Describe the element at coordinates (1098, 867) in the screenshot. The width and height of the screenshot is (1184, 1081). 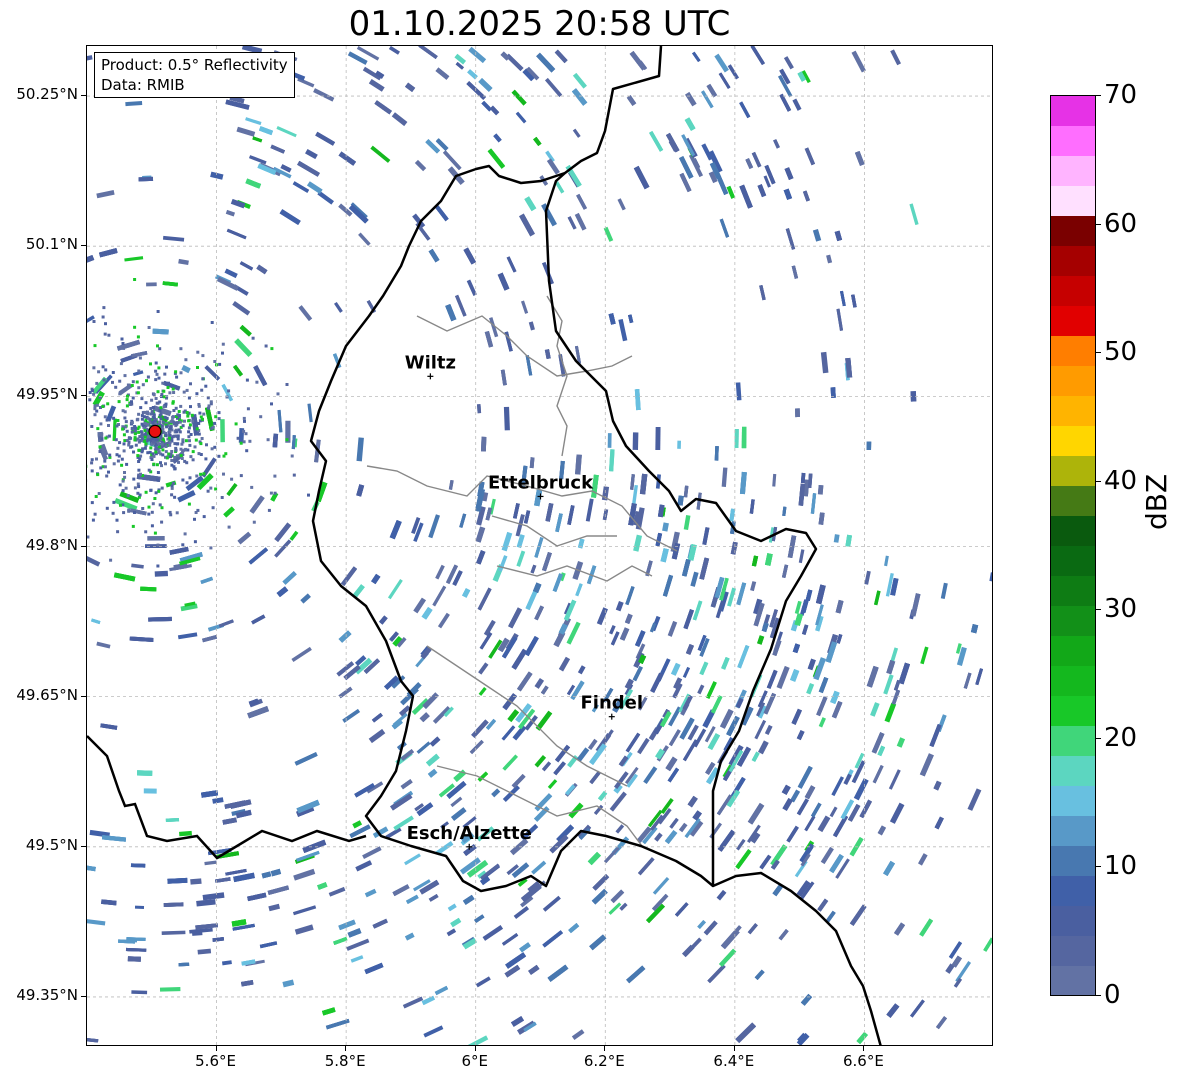
I see `colorbar-tick` at that location.